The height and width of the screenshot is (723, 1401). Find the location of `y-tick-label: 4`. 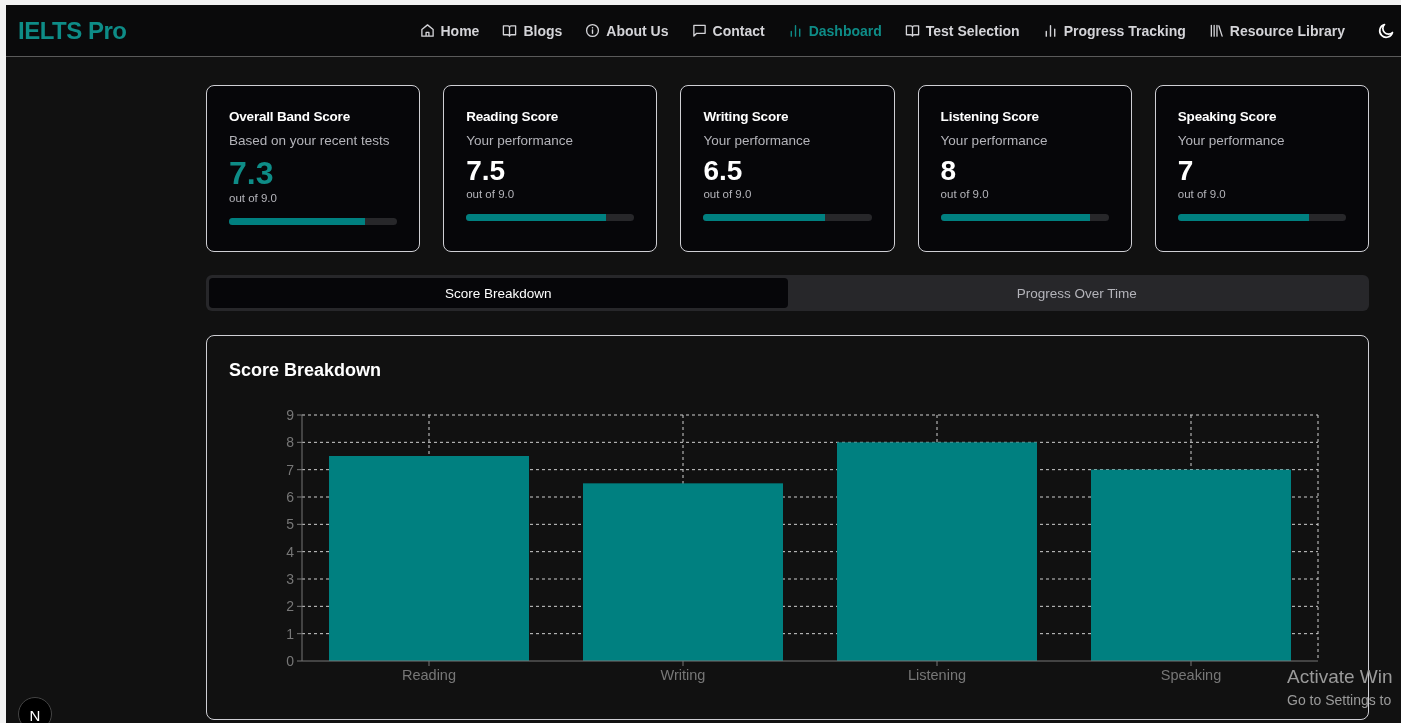

y-tick-label: 4 is located at coordinates (290, 551).